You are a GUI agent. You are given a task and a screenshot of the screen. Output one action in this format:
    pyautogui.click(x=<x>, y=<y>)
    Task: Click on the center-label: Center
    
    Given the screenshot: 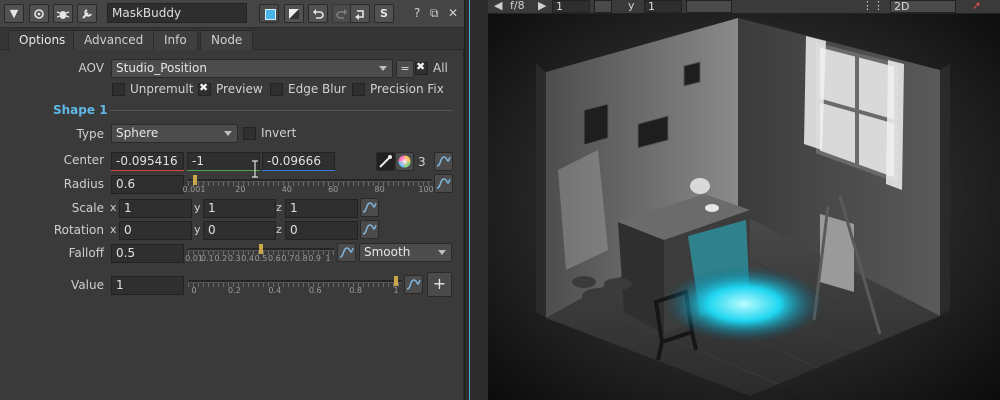 What is the action you would take?
    pyautogui.click(x=83, y=160)
    